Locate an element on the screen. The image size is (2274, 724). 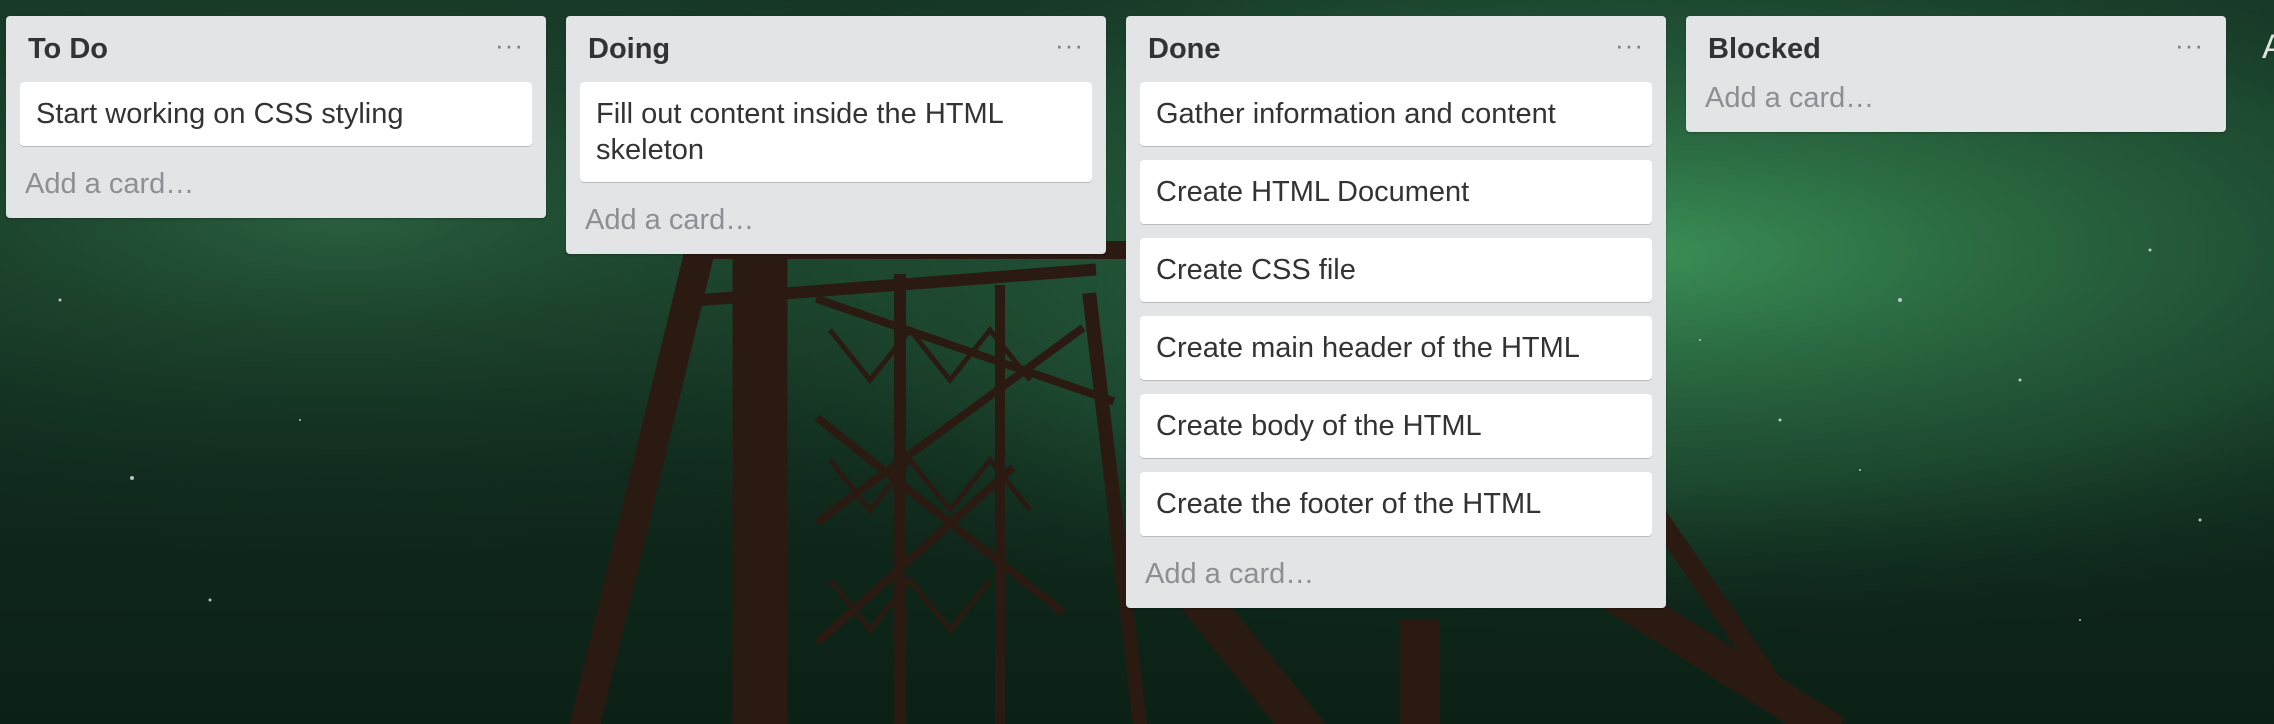
list-header: Doing ··· is located at coordinates (836, 49).